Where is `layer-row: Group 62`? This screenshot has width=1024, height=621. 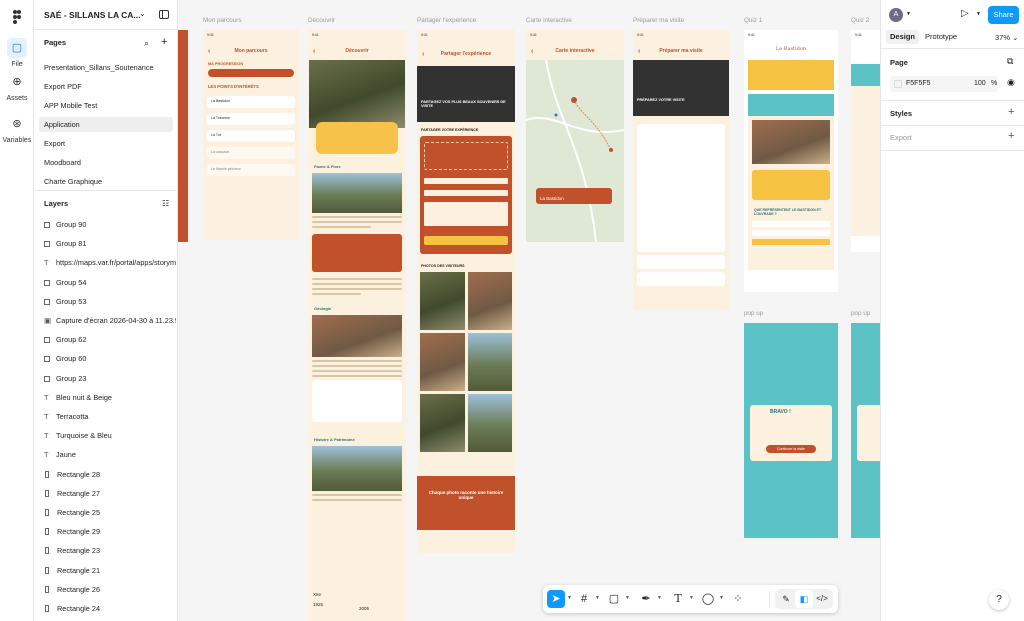 layer-row: Group 62 is located at coordinates (110, 340).